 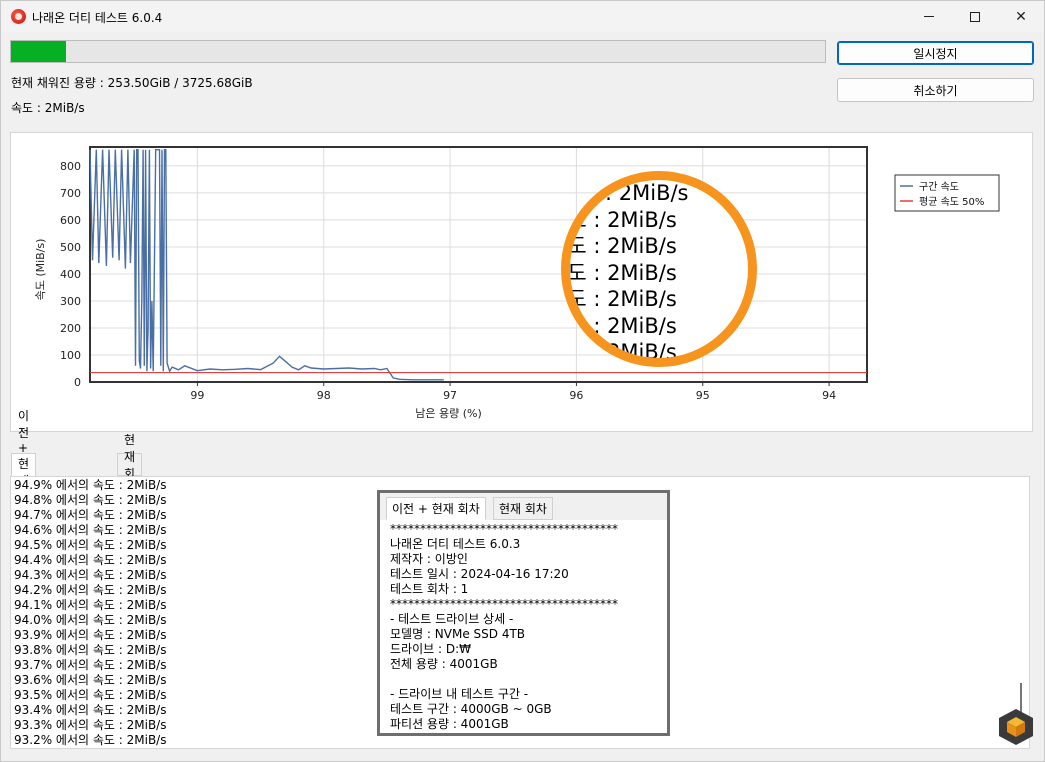 What do you see at coordinates (70, 355) in the screenshot?
I see `y-tick-label: 100` at bounding box center [70, 355].